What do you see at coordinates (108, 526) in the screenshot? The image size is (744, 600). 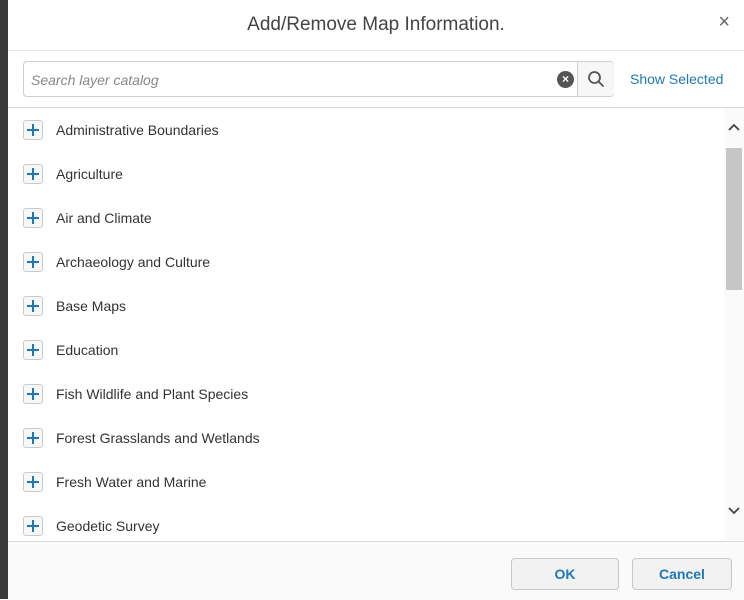 I see `layer-label: Geodetic Survey` at bounding box center [108, 526].